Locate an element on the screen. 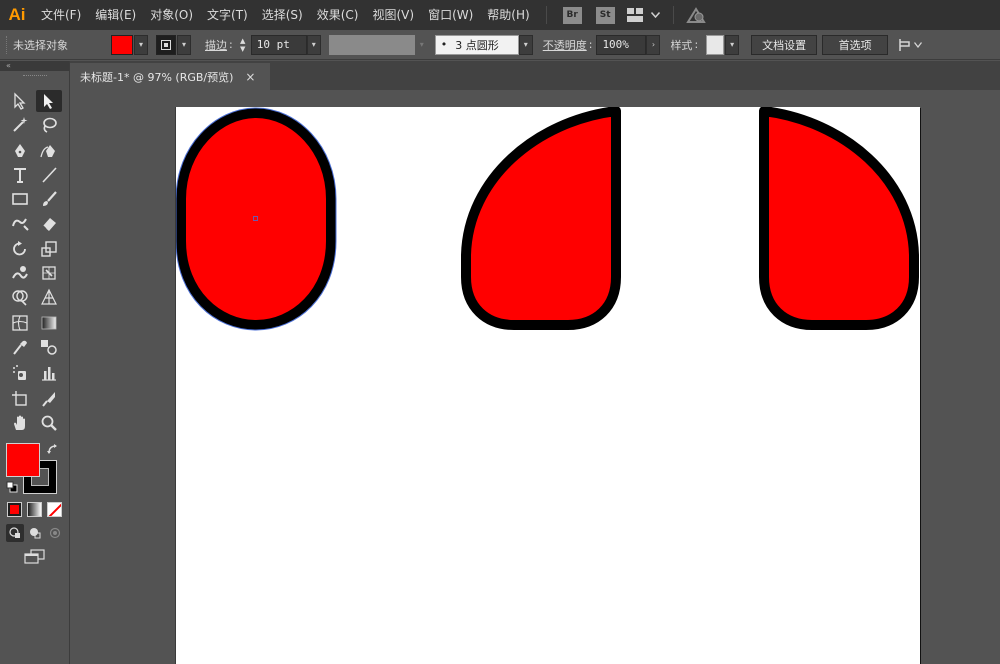 This screenshot has width=1000, height=664. eraser-tool is located at coordinates (49, 223).